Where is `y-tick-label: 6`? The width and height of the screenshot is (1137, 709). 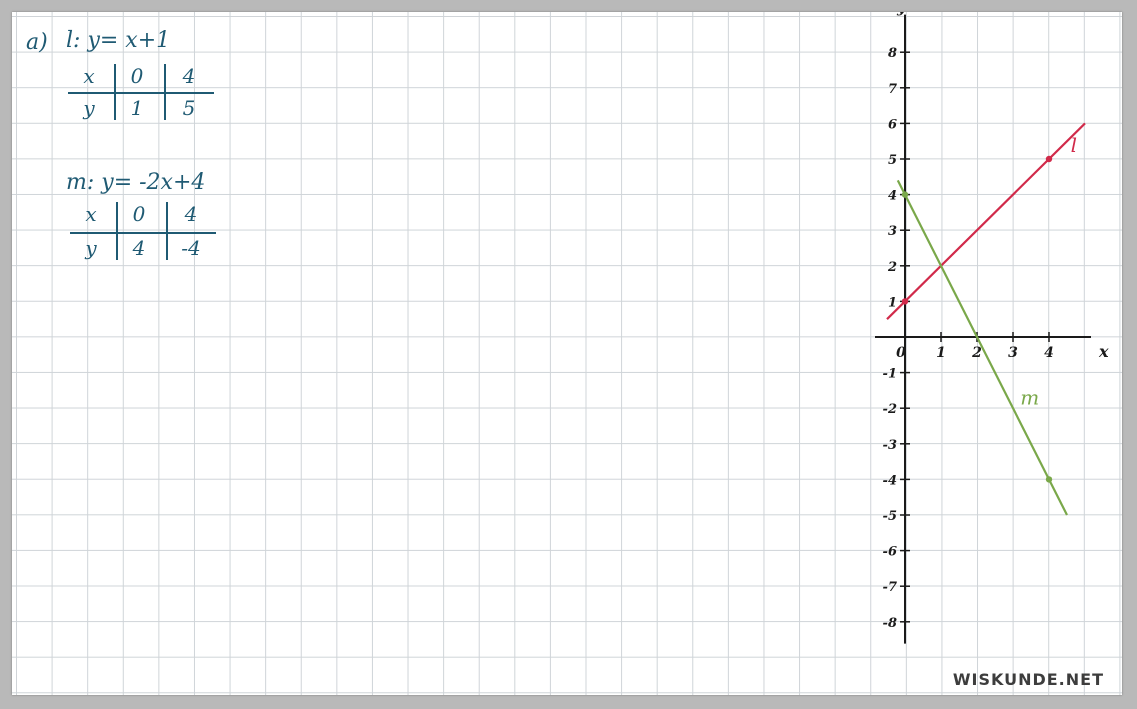 y-tick-label: 6 is located at coordinates (892, 124).